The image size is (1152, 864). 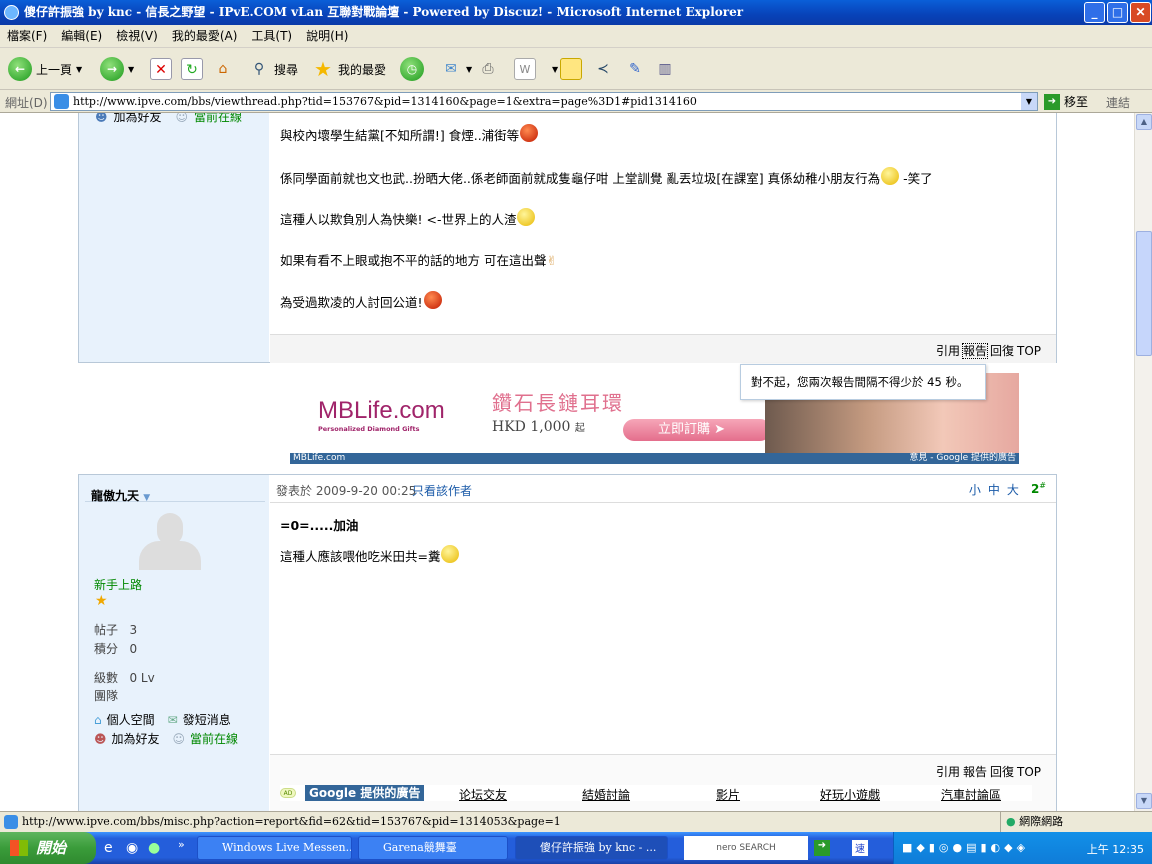 I want to click on print-icon: ⎙, so click(x=488, y=69).